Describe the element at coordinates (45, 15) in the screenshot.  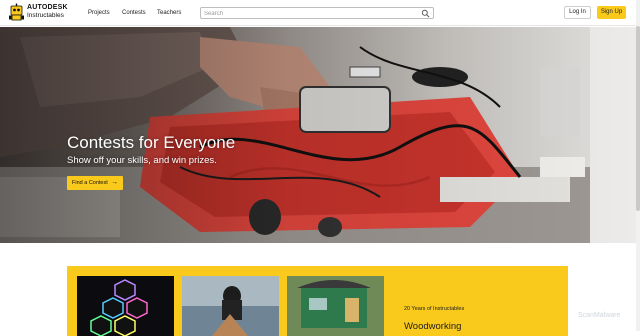
I see `logo-product-text: Instructables` at that location.